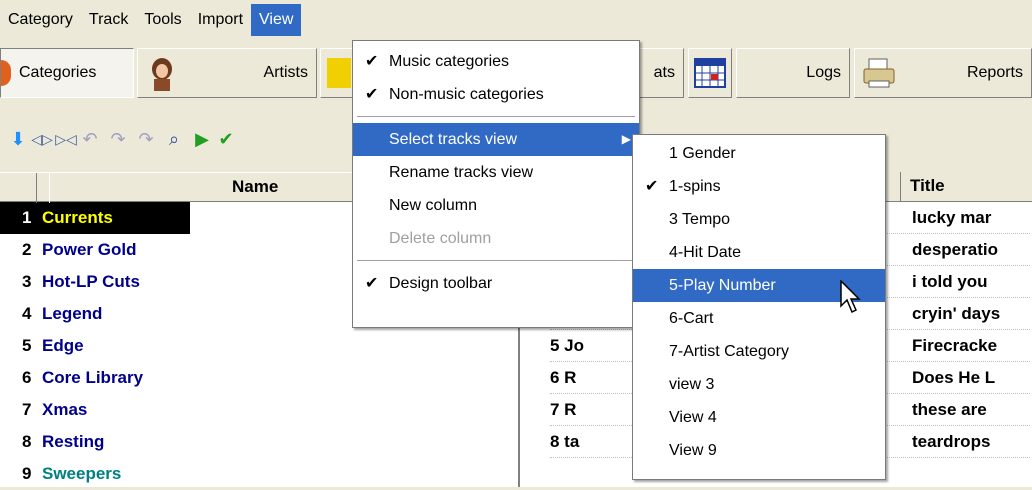 The image size is (1032, 490). What do you see at coordinates (927, 186) in the screenshot?
I see `title-column-header: Title` at bounding box center [927, 186].